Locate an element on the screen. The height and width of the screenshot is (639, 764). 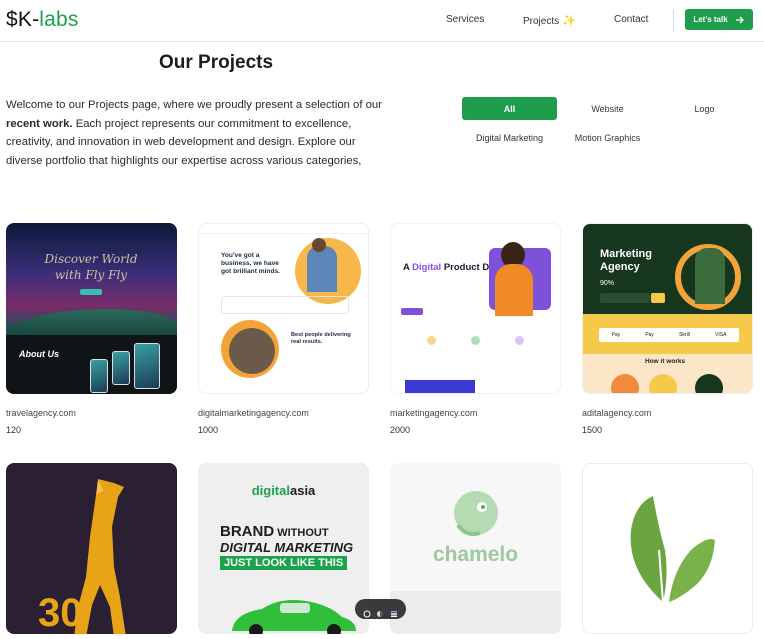
travel-thumb-button is located at coordinates (91, 292).